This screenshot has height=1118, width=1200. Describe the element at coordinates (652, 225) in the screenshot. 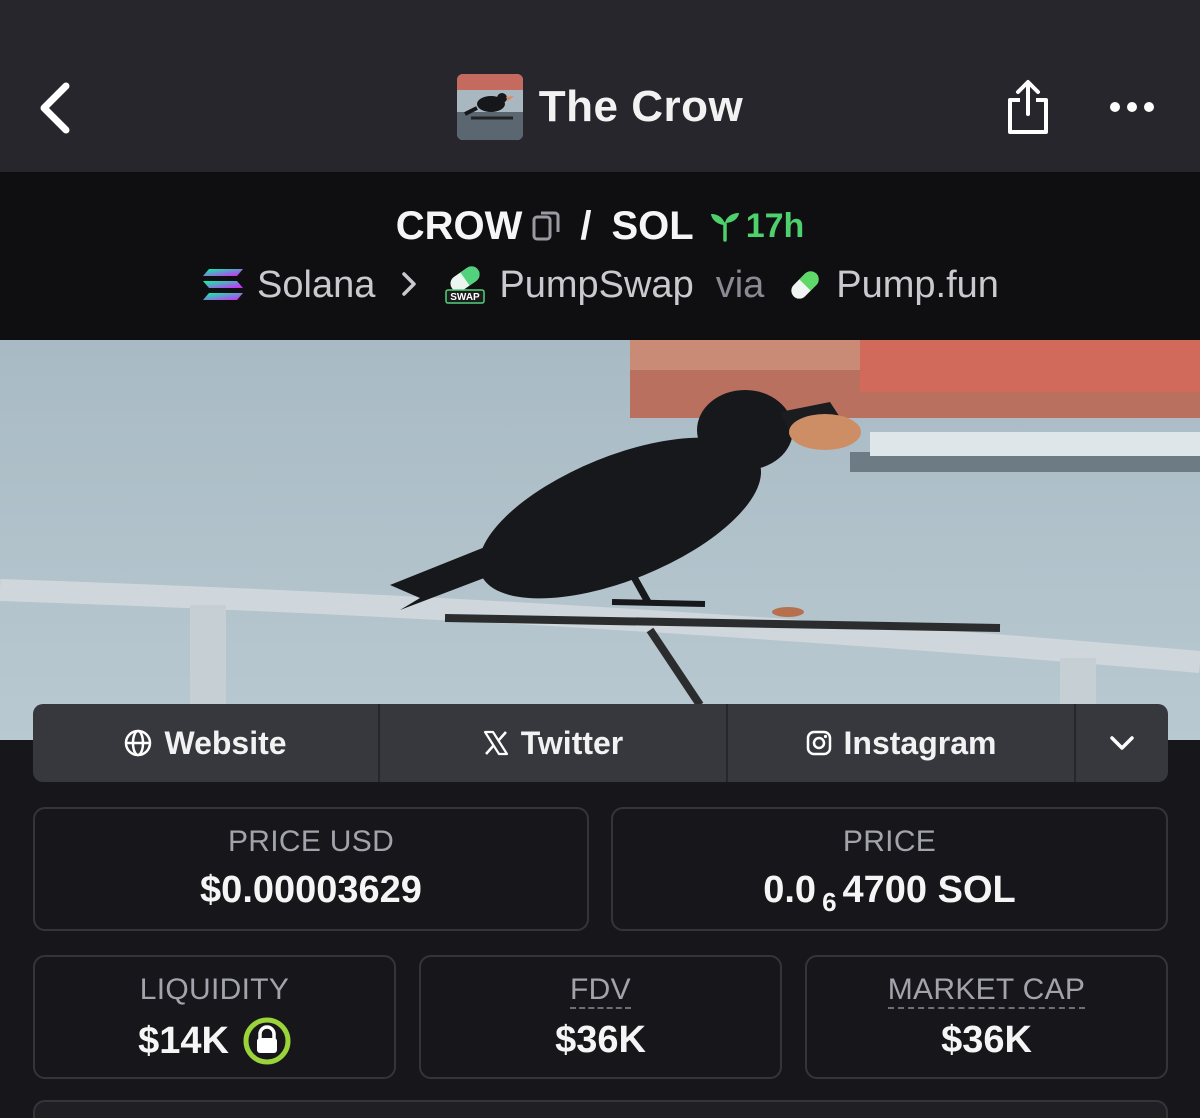

I see `quote-token-symbol: SOL` at that location.